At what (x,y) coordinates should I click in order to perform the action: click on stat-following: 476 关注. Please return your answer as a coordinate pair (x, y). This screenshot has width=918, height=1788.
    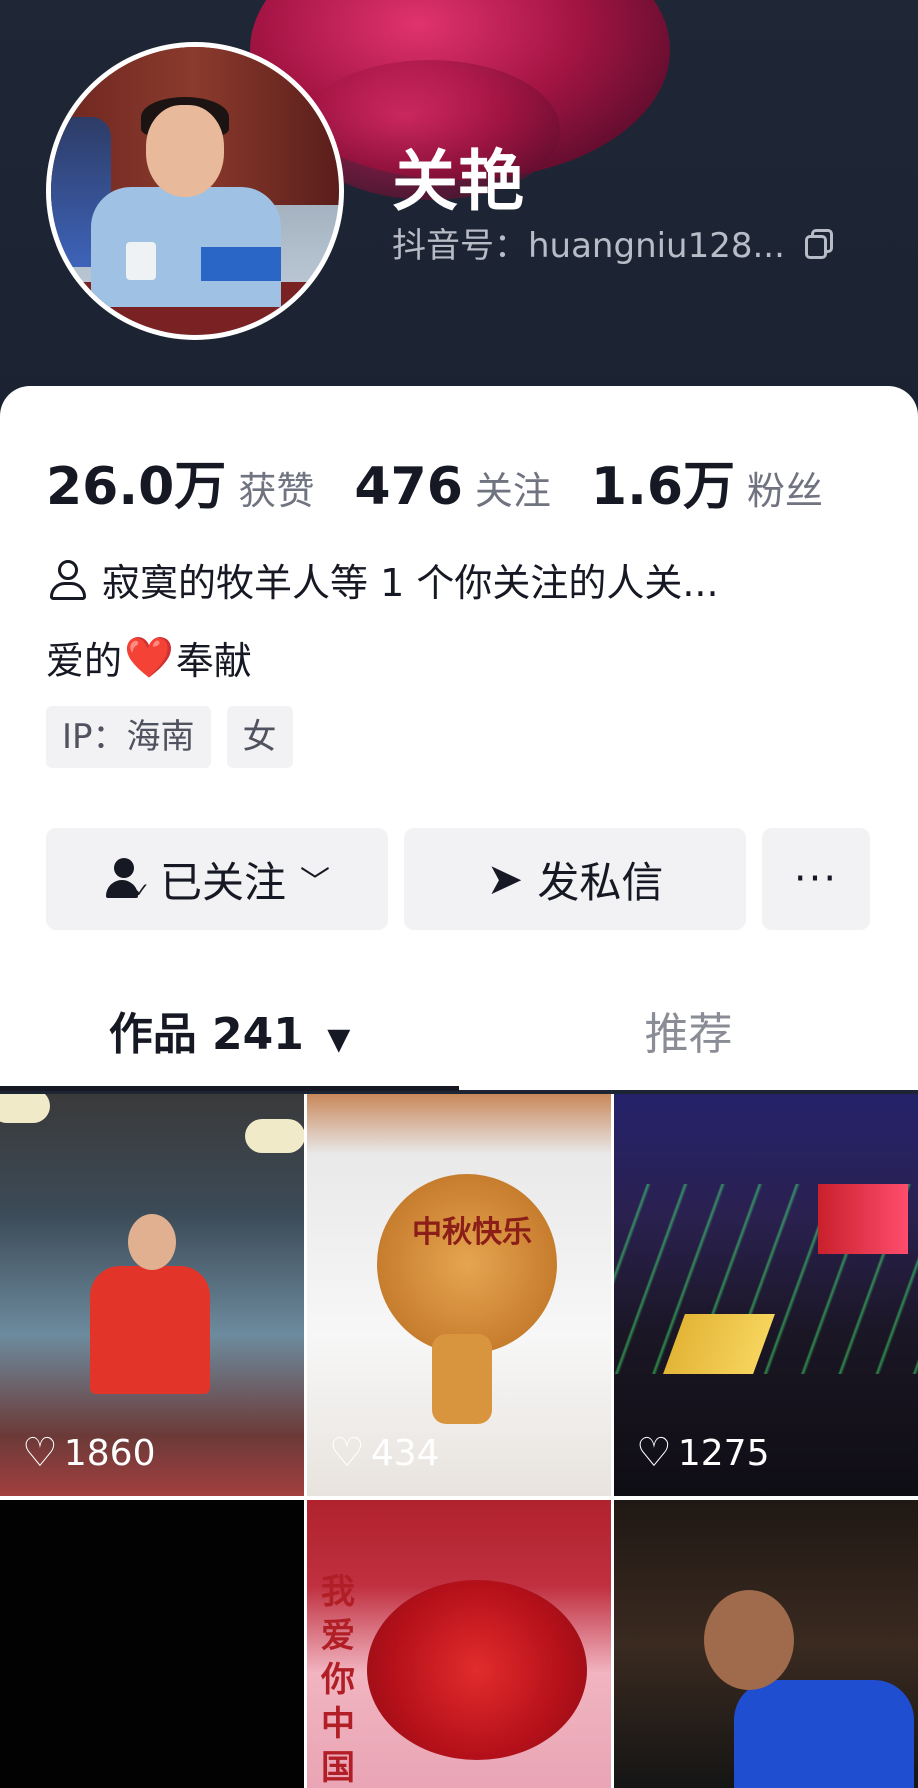
    Looking at the image, I should click on (452, 487).